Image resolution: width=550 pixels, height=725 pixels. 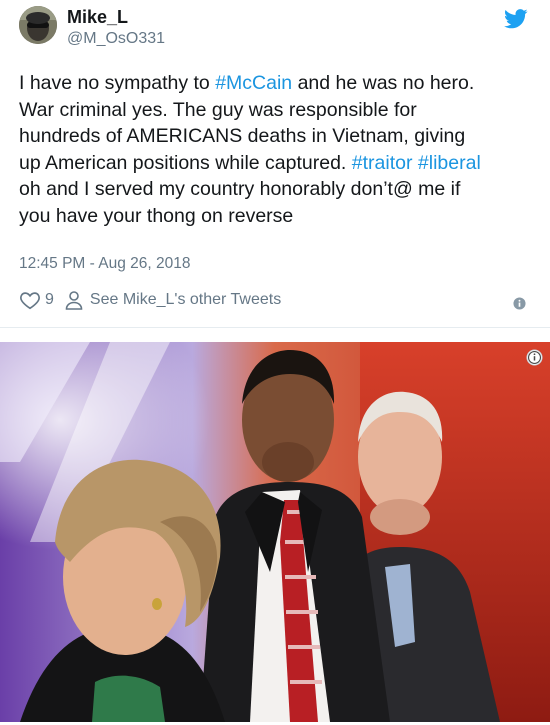 What do you see at coordinates (74, 300) in the screenshot?
I see `person-icon` at bounding box center [74, 300].